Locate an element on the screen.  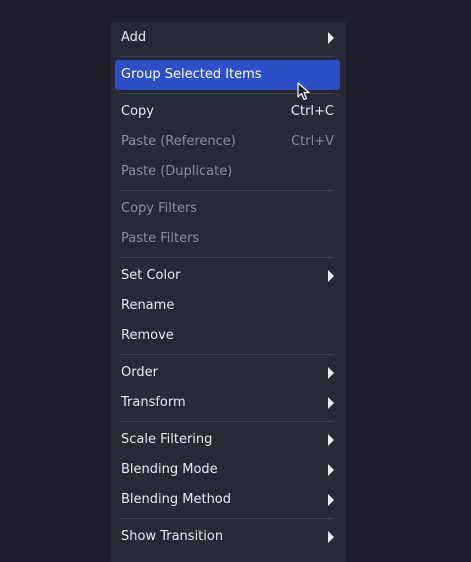
paste-reference-shortcut: Ctrl+V is located at coordinates (312, 141).